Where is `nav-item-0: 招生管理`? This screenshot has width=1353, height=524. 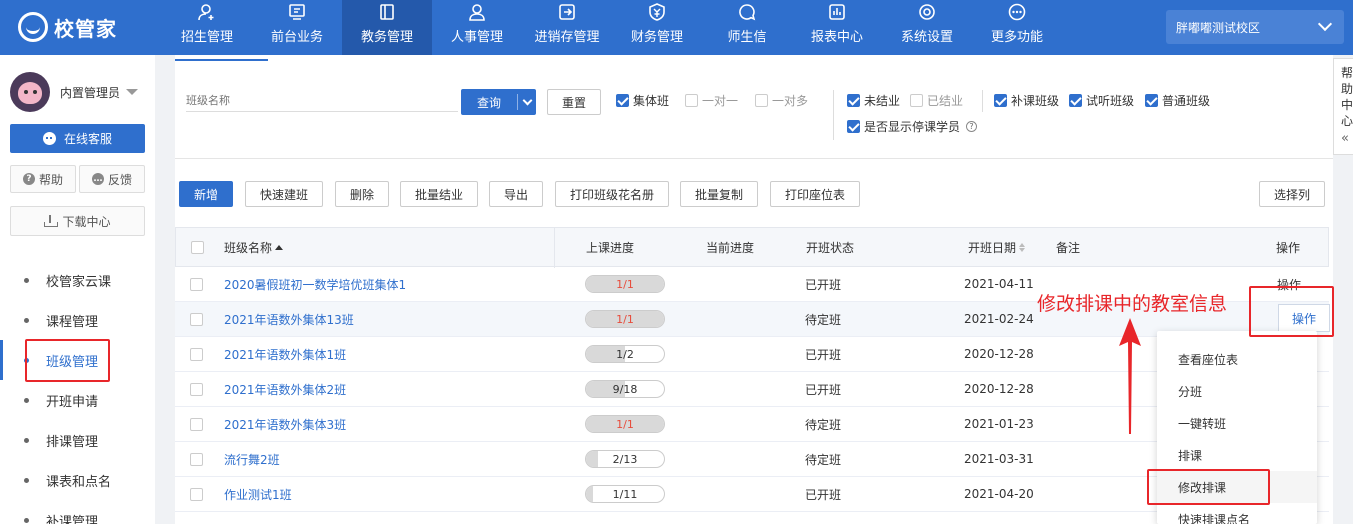 nav-item-0: 招生管理 is located at coordinates (207, 27).